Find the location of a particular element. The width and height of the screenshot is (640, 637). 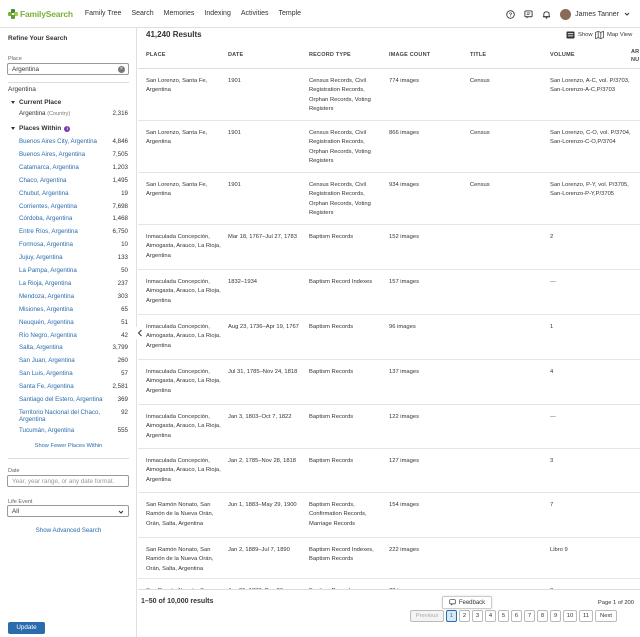

clear-place-icon: × is located at coordinates (121, 69).